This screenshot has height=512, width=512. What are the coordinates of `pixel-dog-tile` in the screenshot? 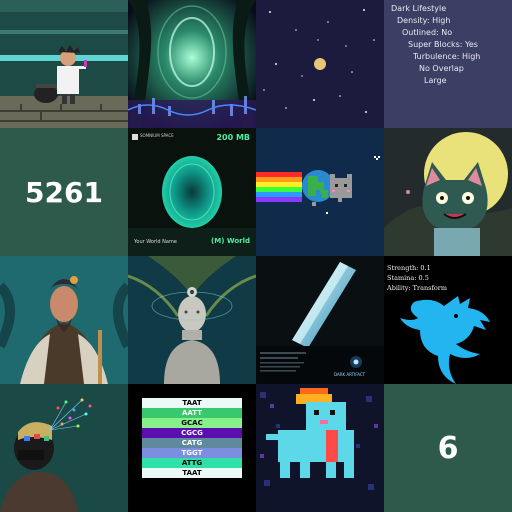 It's located at (320, 448).